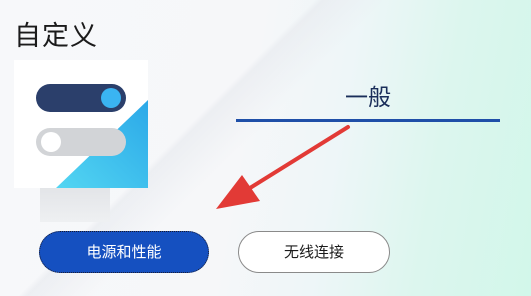 This screenshot has width=531, height=296. I want to click on toggle-knob-off, so click(51, 142).